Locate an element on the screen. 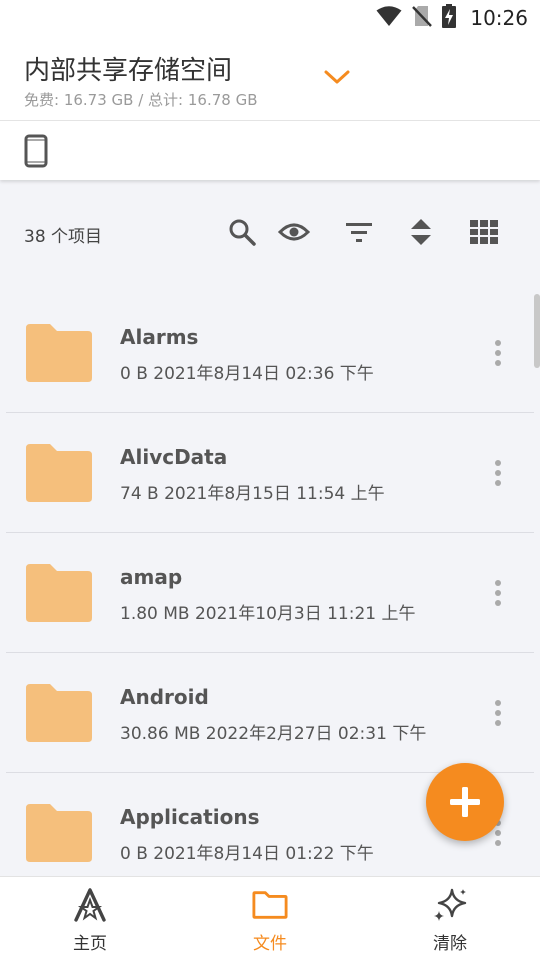  file-meta: 30.86 MB 2022年2月27日 02:31 下午 is located at coordinates (273, 734).